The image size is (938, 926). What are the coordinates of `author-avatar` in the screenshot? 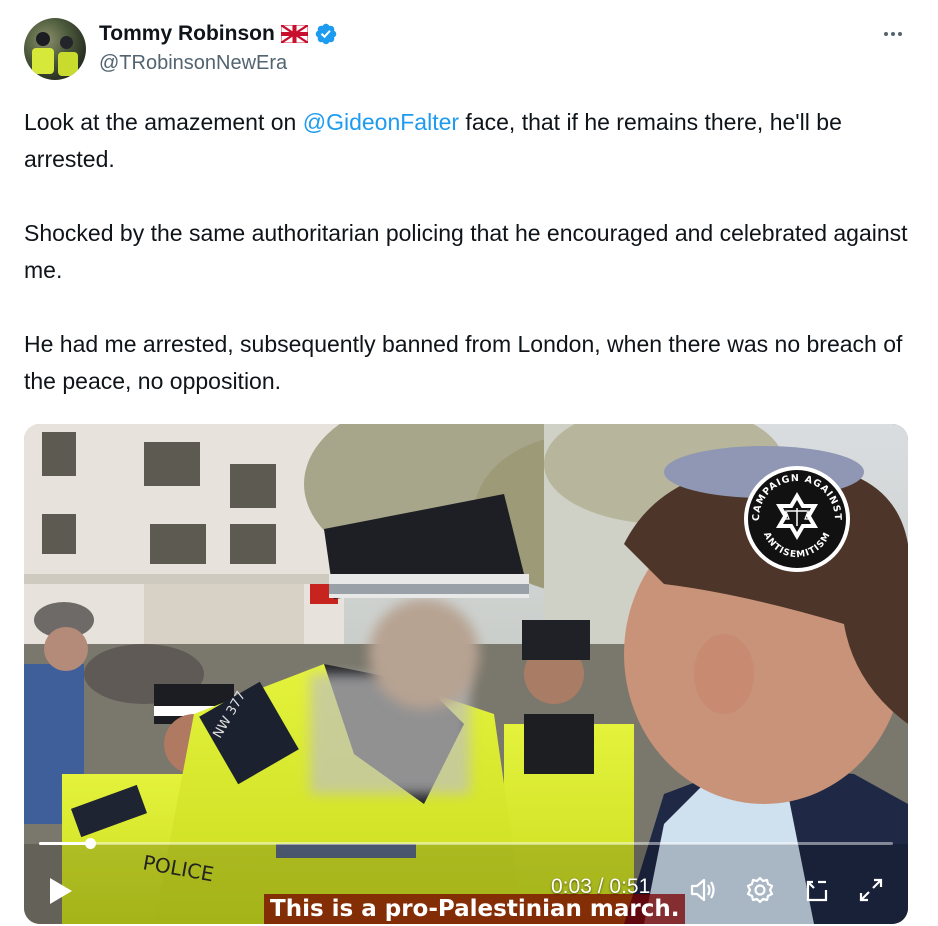 It's located at (55, 49).